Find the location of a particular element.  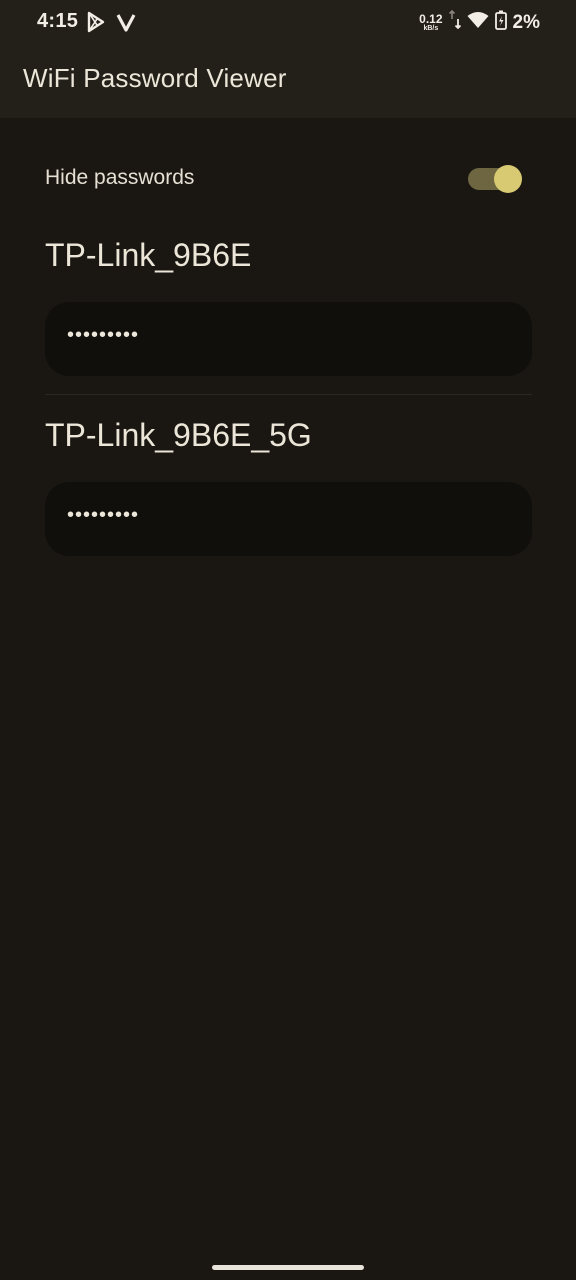

network-speed: 0.12 kB/s is located at coordinates (430, 22).